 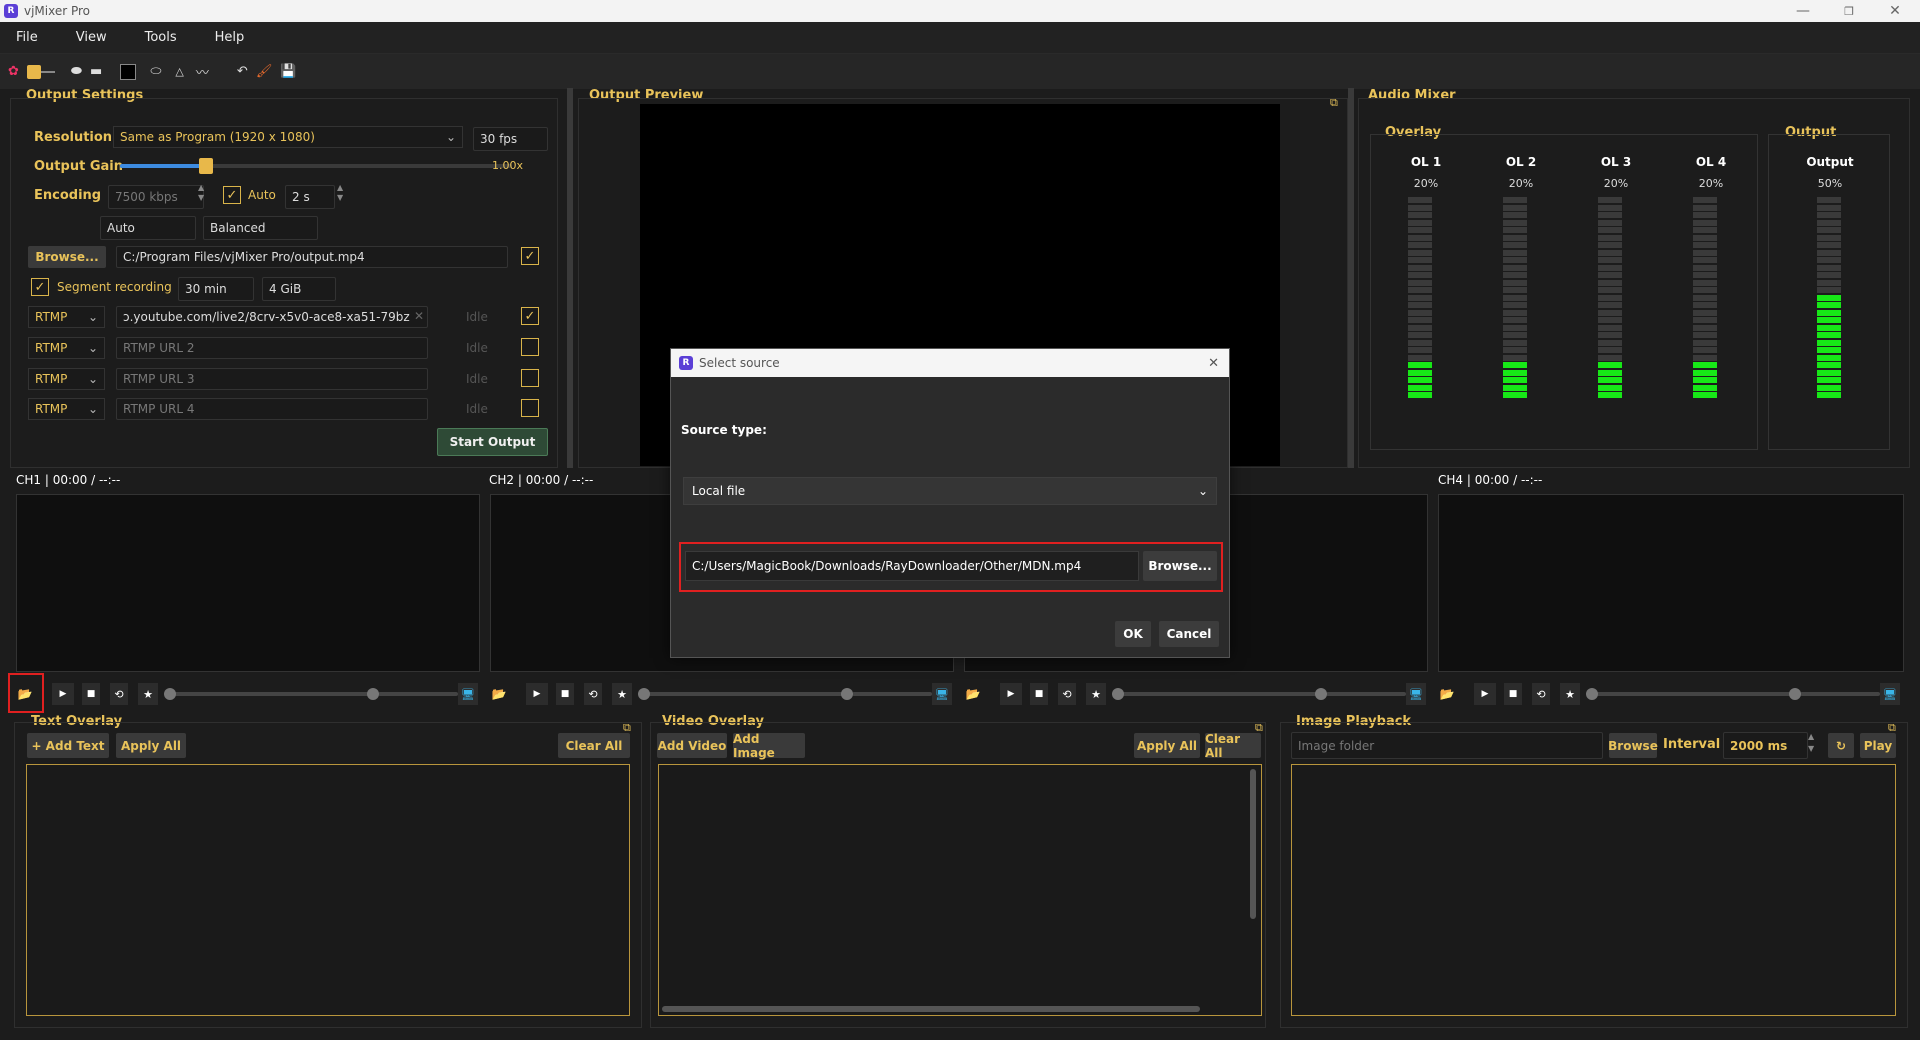 What do you see at coordinates (537, 694) in the screenshot?
I see `ch2-play-icon: ▶` at bounding box center [537, 694].